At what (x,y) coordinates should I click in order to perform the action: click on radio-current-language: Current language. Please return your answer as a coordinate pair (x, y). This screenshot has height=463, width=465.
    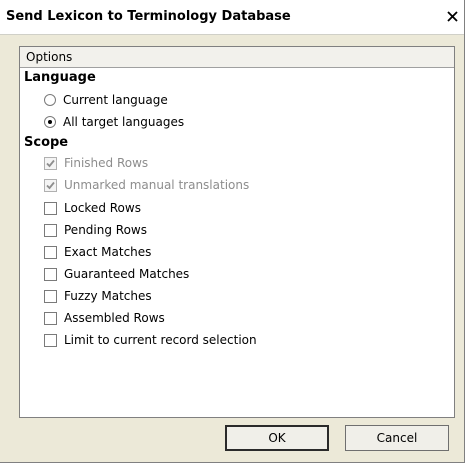
    Looking at the image, I should click on (106, 100).